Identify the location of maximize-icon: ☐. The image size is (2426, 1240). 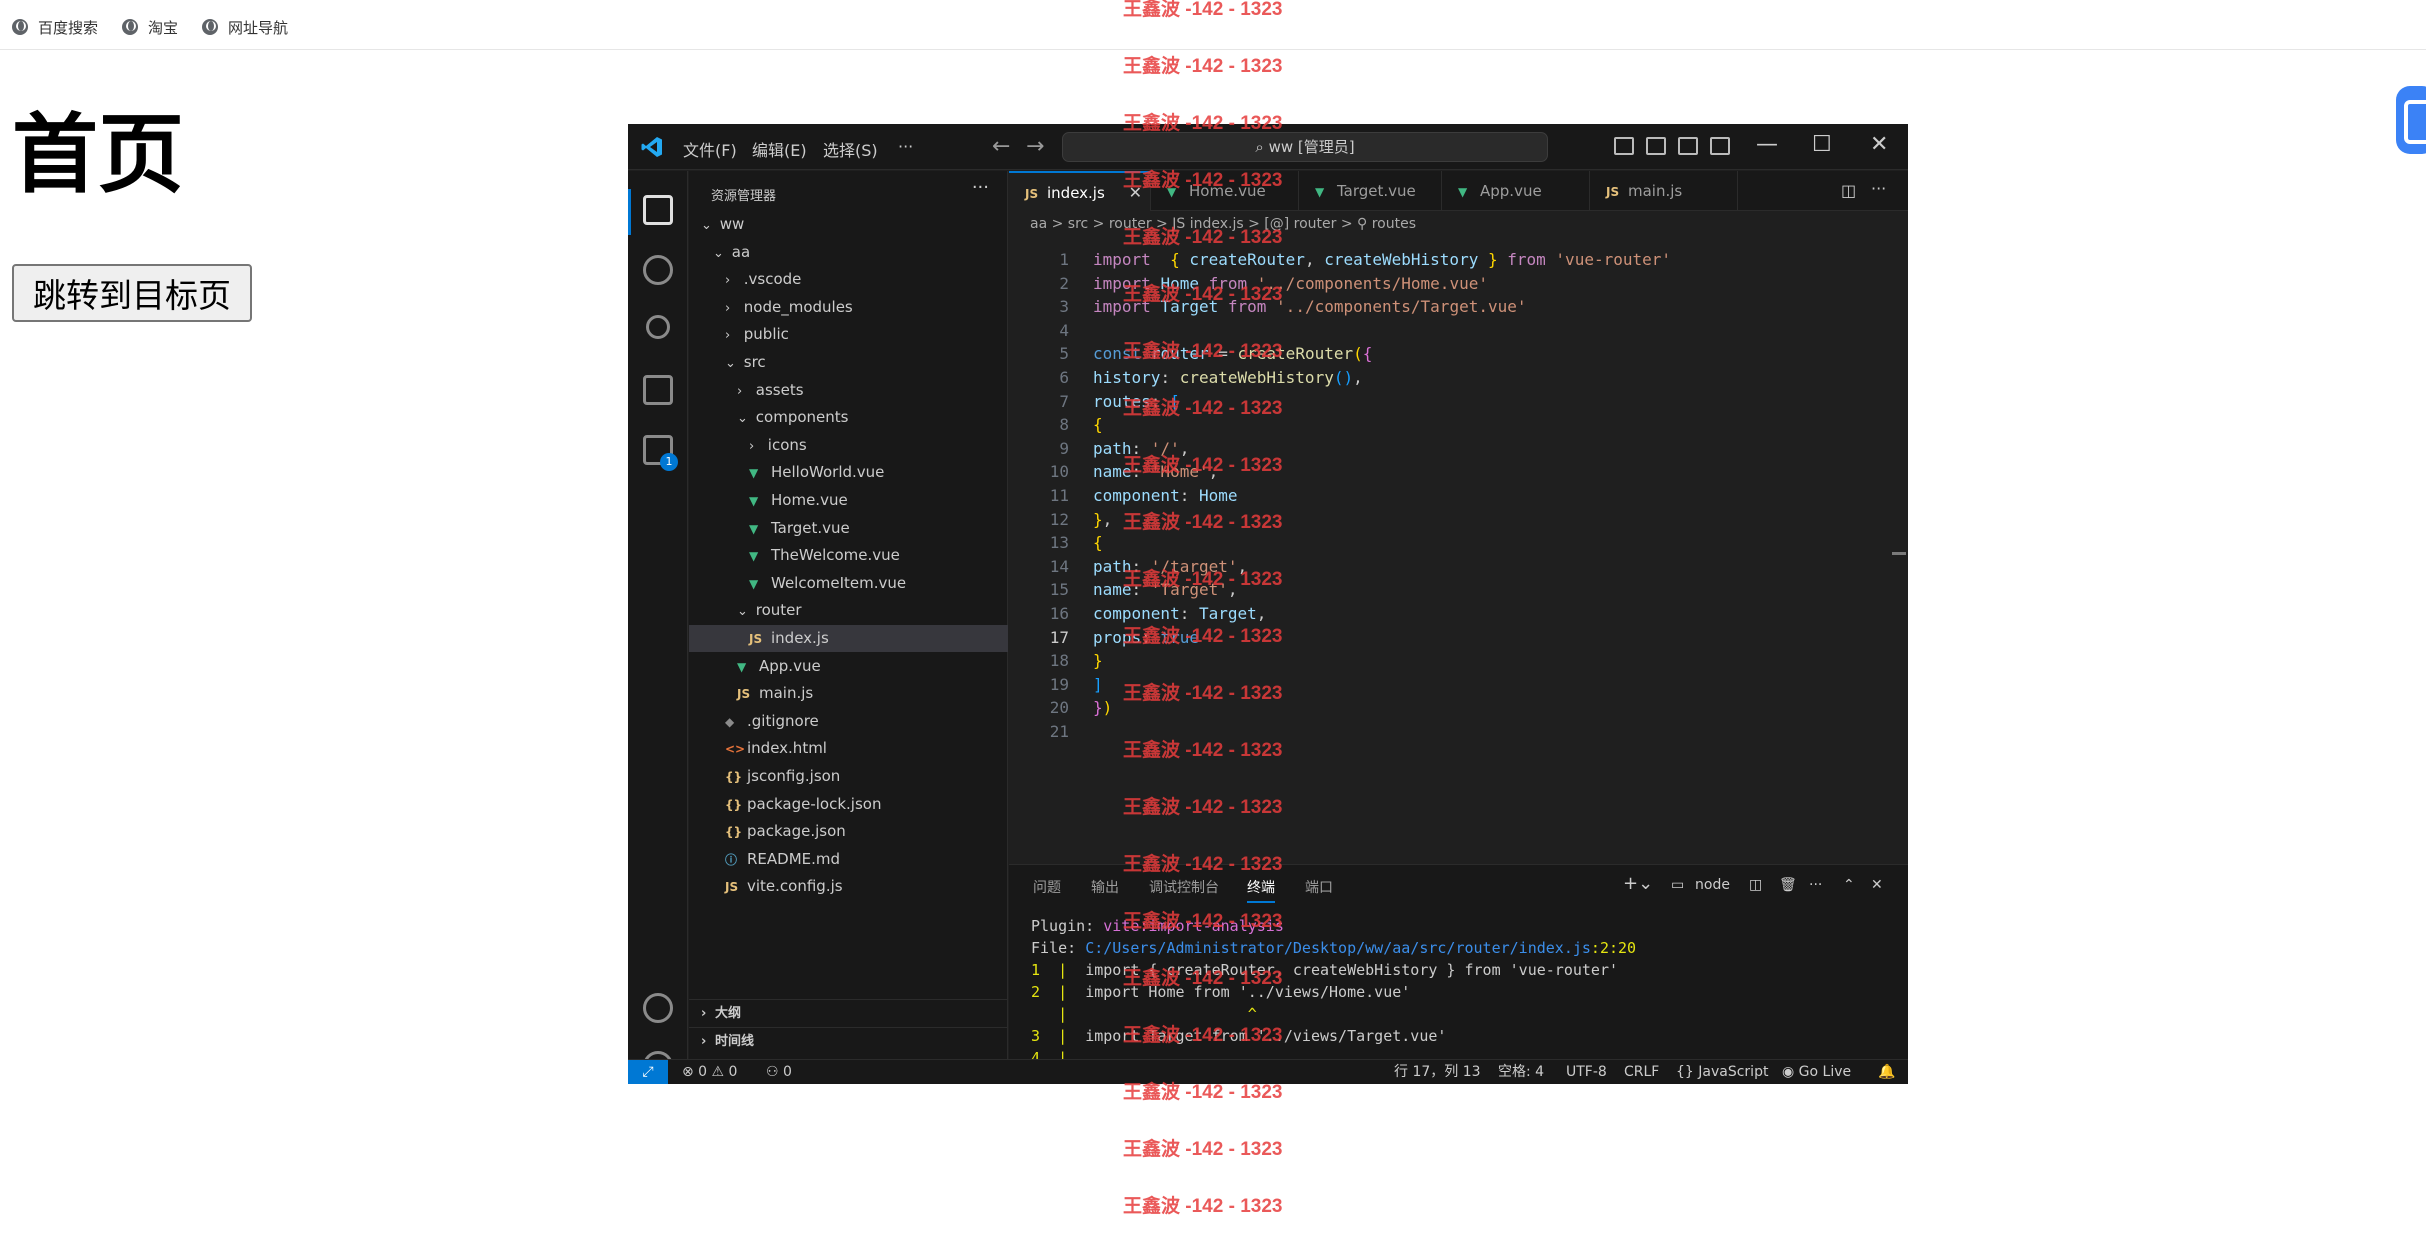
(1822, 144).